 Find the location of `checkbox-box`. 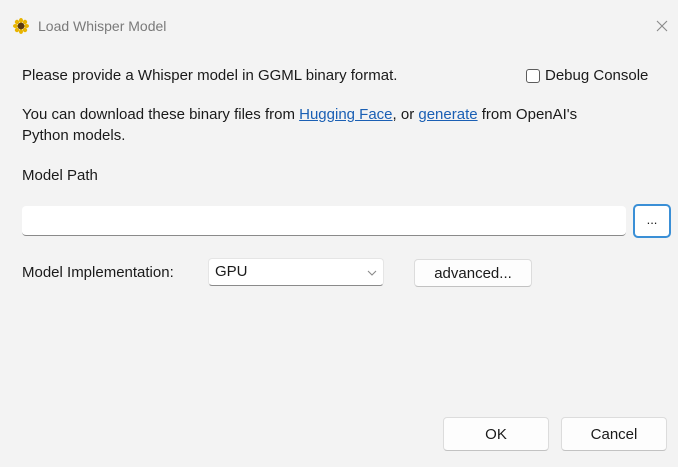

checkbox-box is located at coordinates (533, 76).